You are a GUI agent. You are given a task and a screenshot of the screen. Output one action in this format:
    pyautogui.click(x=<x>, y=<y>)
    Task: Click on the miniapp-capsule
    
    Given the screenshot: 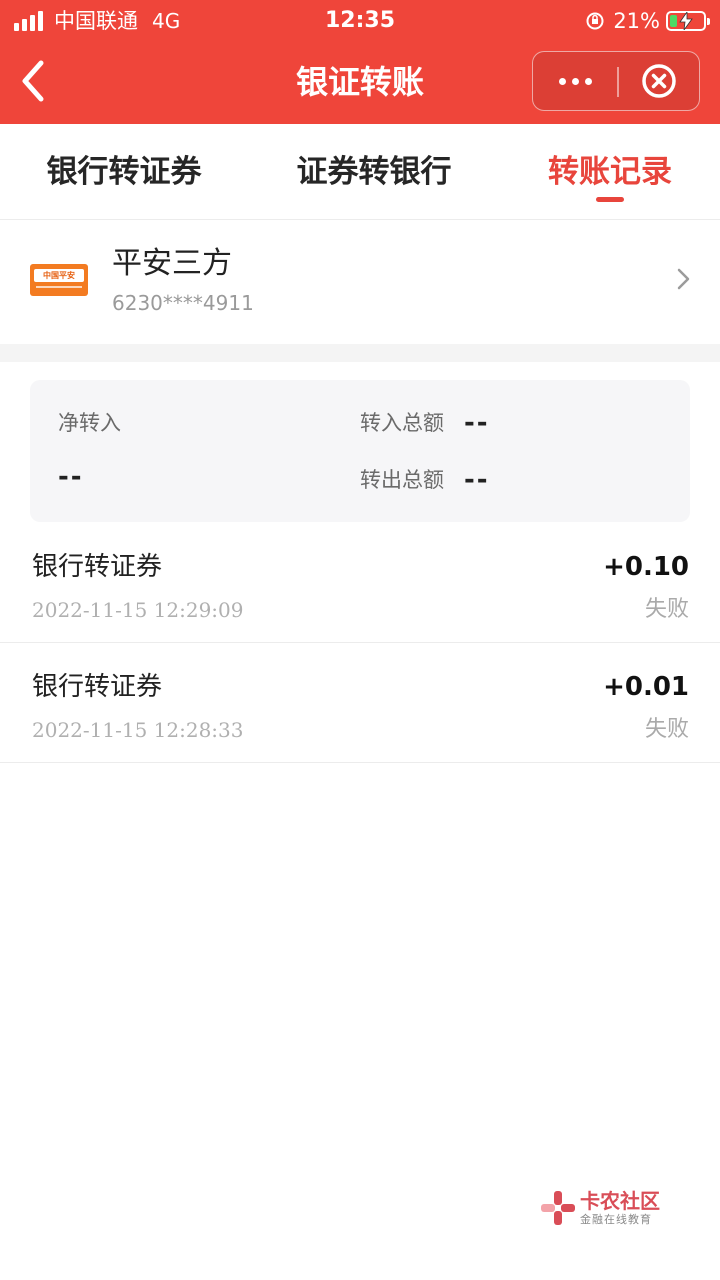 What is the action you would take?
    pyautogui.click(x=616, y=81)
    